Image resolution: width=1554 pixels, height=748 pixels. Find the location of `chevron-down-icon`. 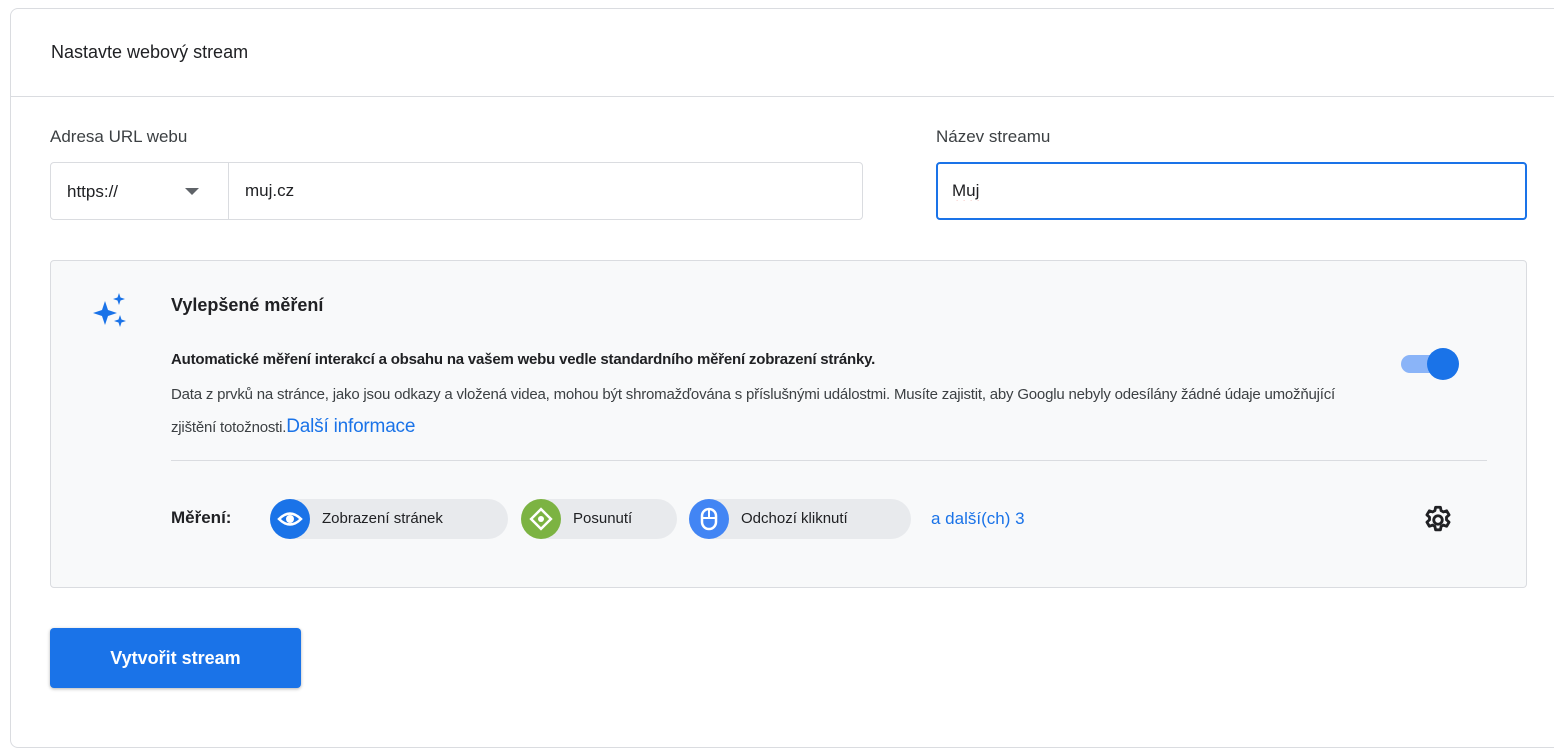

chevron-down-icon is located at coordinates (192, 191).